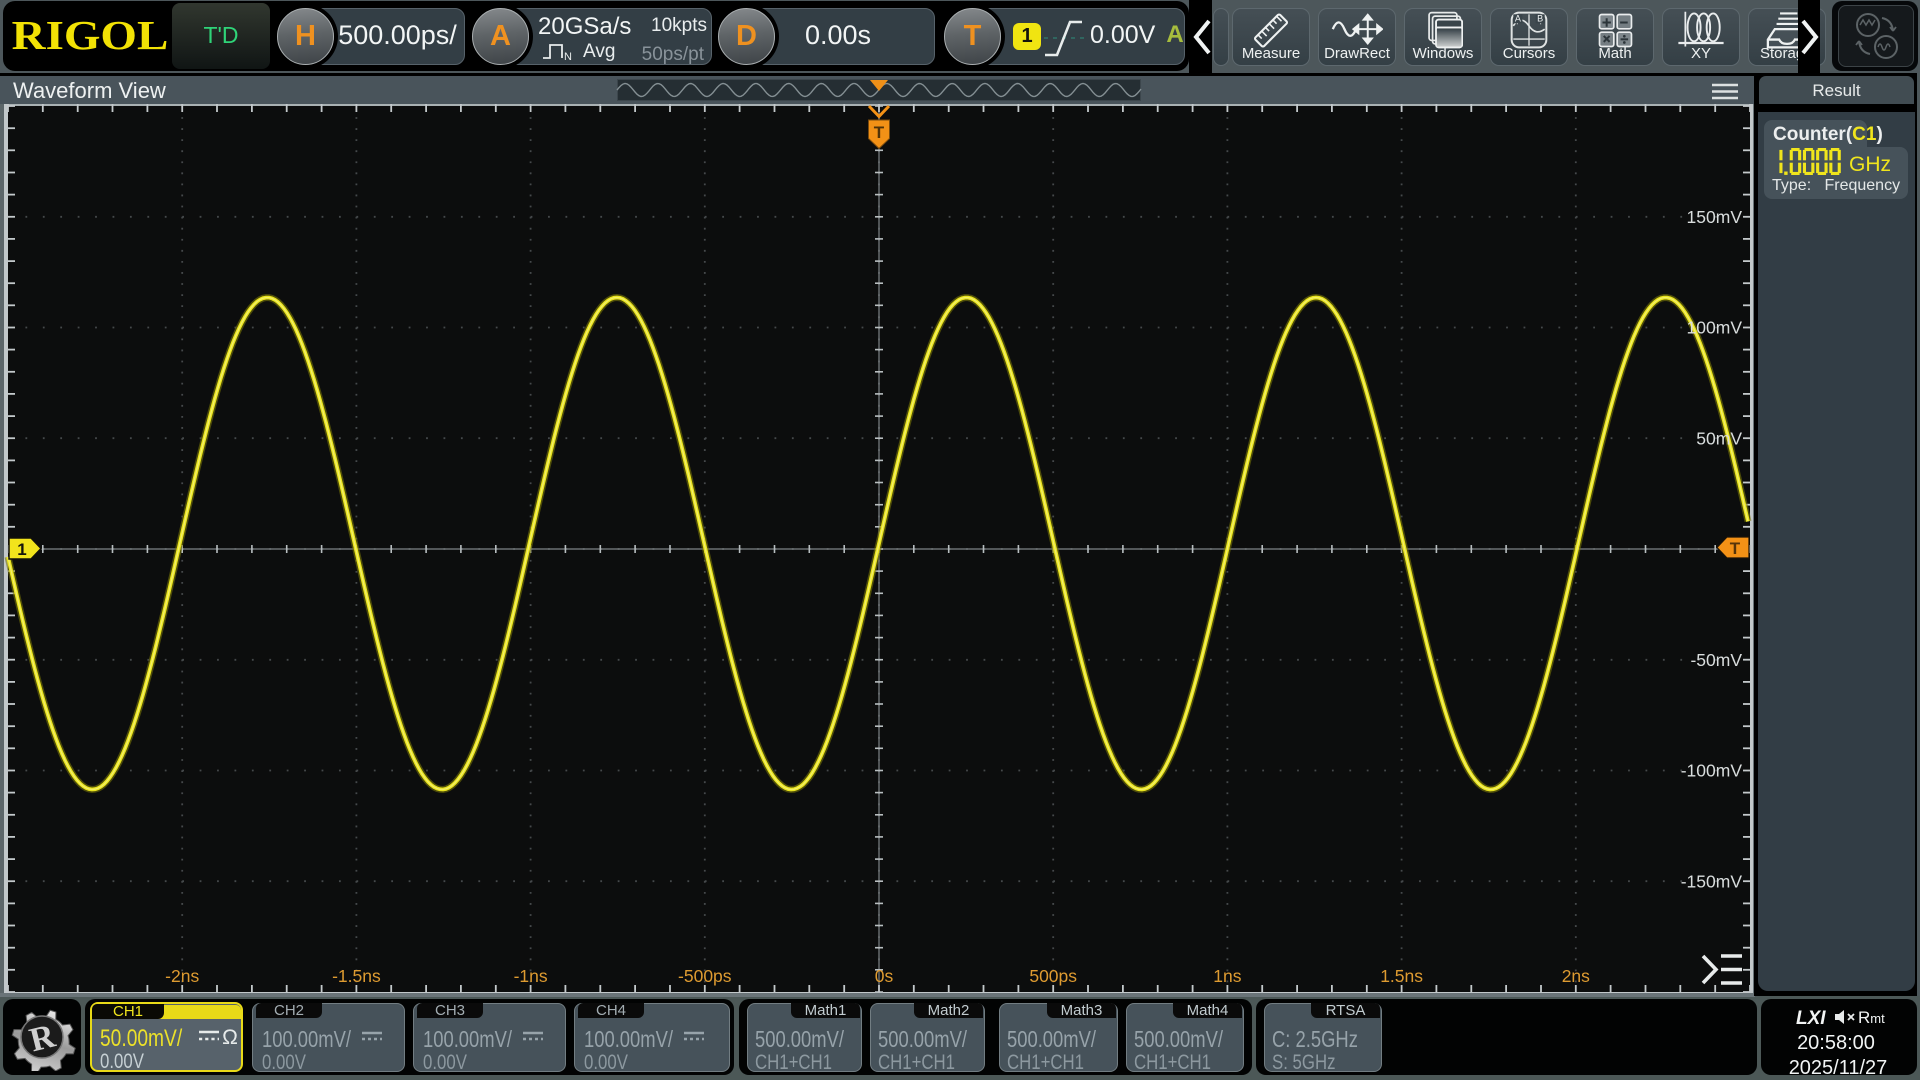 This screenshot has height=1080, width=1920. What do you see at coordinates (531, 976) in the screenshot?
I see `svg-text: -1ns` at bounding box center [531, 976].